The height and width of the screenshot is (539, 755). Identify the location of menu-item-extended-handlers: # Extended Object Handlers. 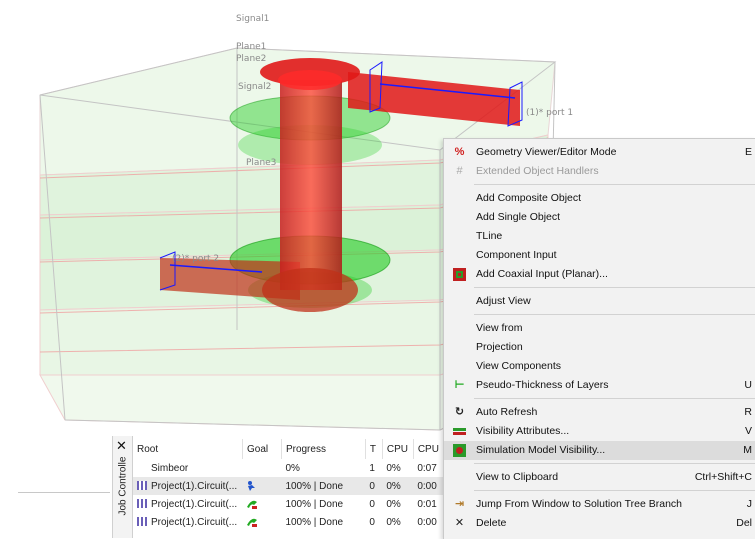
(599, 171).